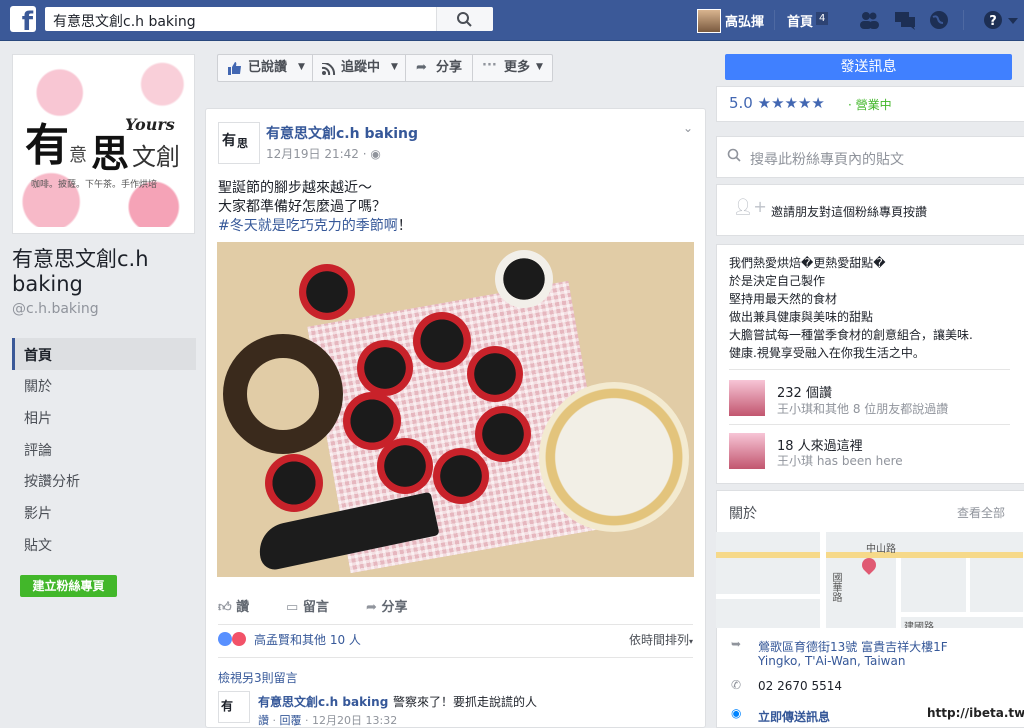 The width and height of the screenshot is (1024, 728). Describe the element at coordinates (225, 639) in the screenshot. I see `like-reaction-icon` at that location.